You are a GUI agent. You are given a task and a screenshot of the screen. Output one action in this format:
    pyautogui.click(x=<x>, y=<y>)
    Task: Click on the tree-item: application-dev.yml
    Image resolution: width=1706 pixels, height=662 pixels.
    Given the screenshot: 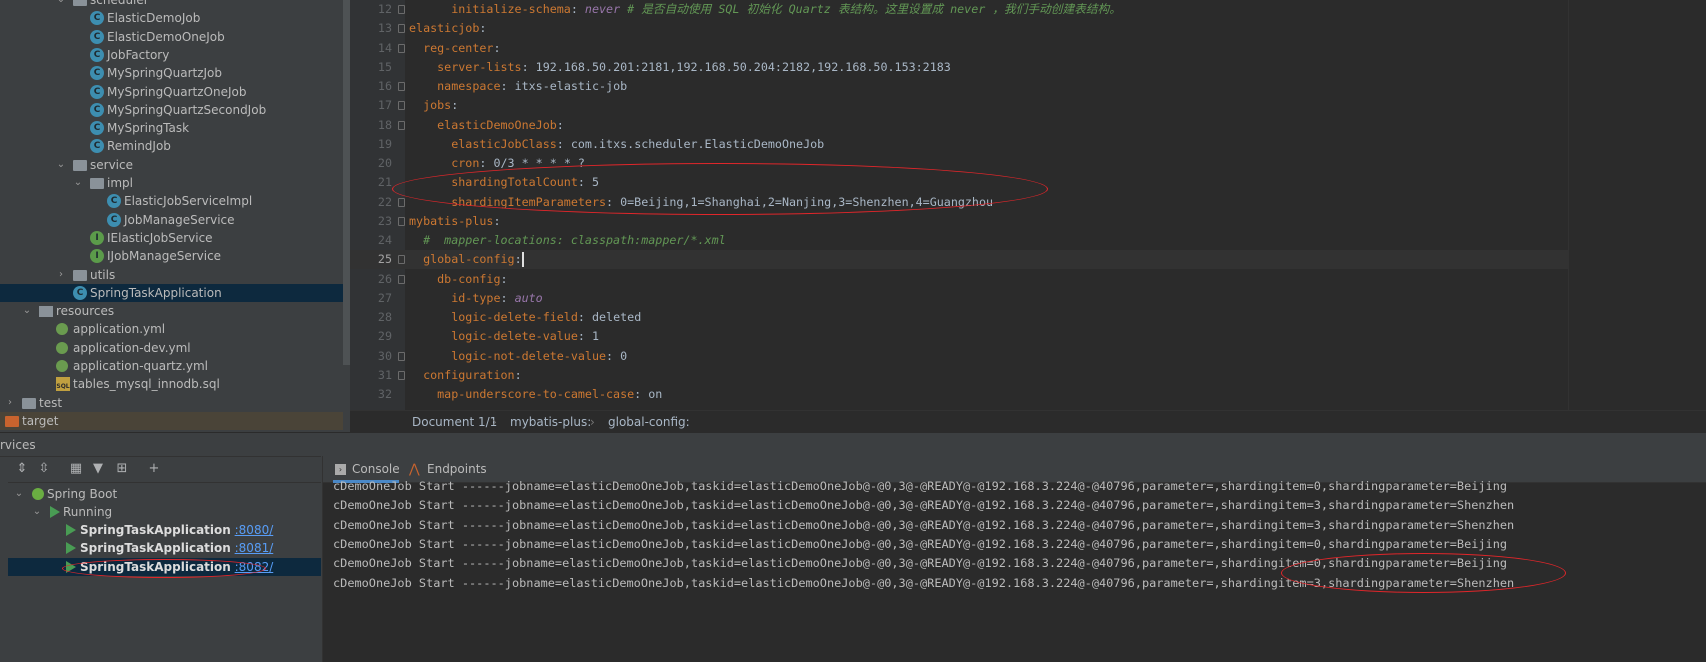 What is the action you would take?
    pyautogui.click(x=171, y=348)
    